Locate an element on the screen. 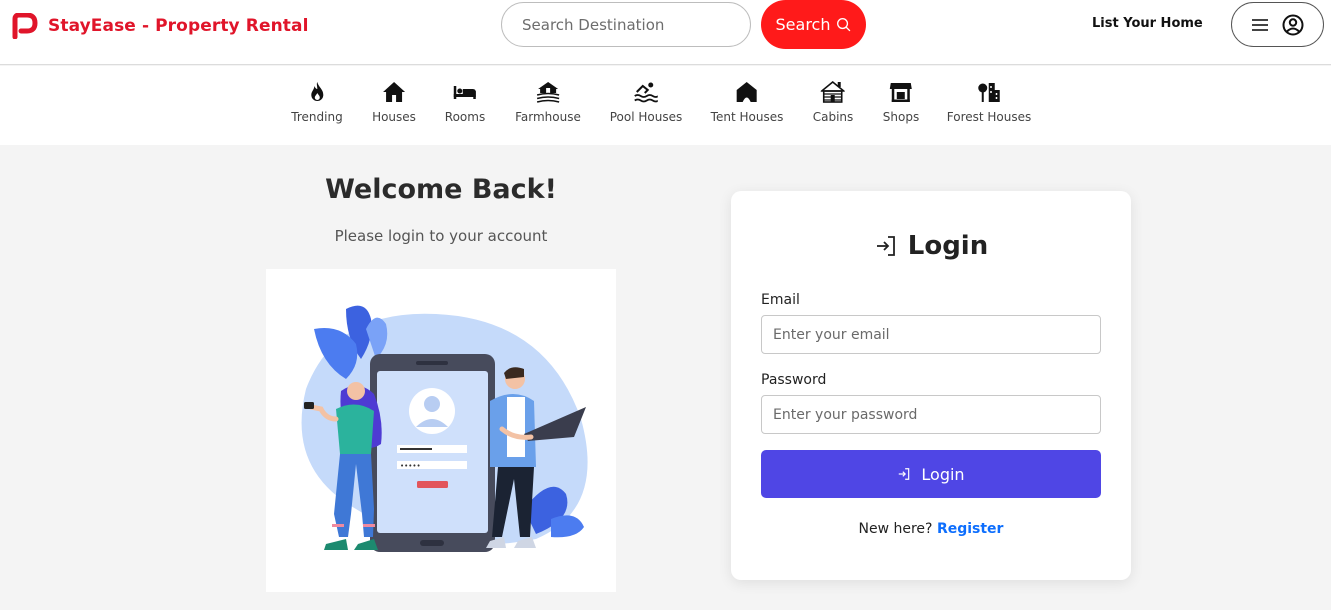  category-label: Pool Houses is located at coordinates (646, 117).